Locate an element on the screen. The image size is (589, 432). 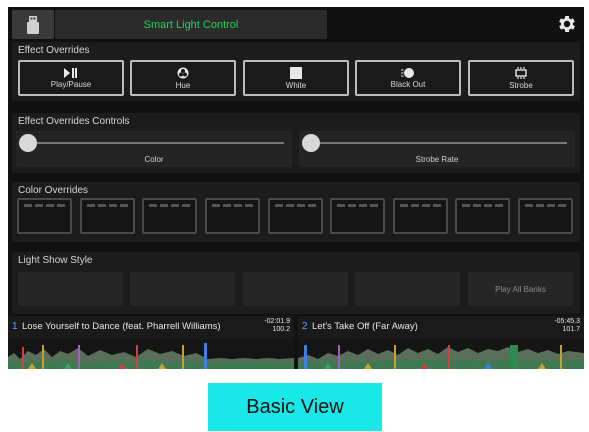
black-out-icon is located at coordinates (407, 72).